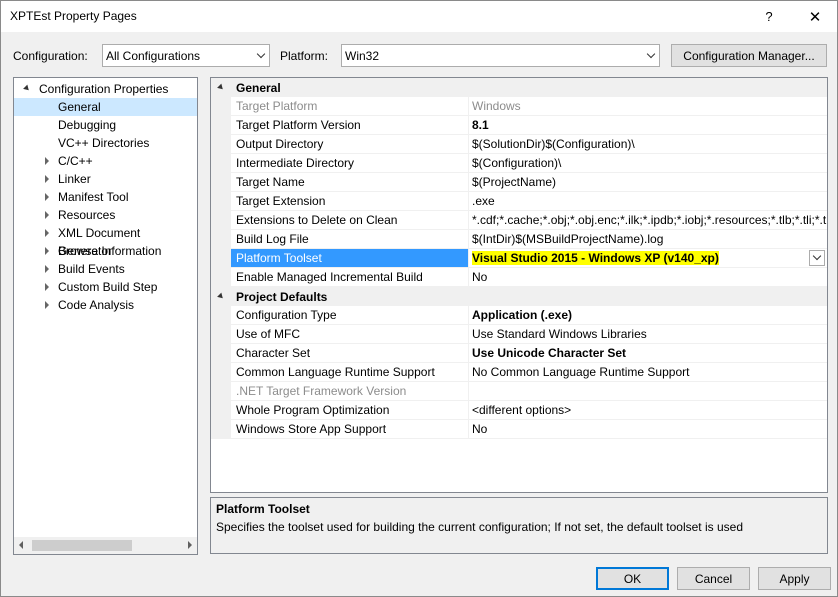 This screenshot has width=838, height=597. Describe the element at coordinates (105, 161) in the screenshot. I see `tree-item-c-c: C/C++` at that location.